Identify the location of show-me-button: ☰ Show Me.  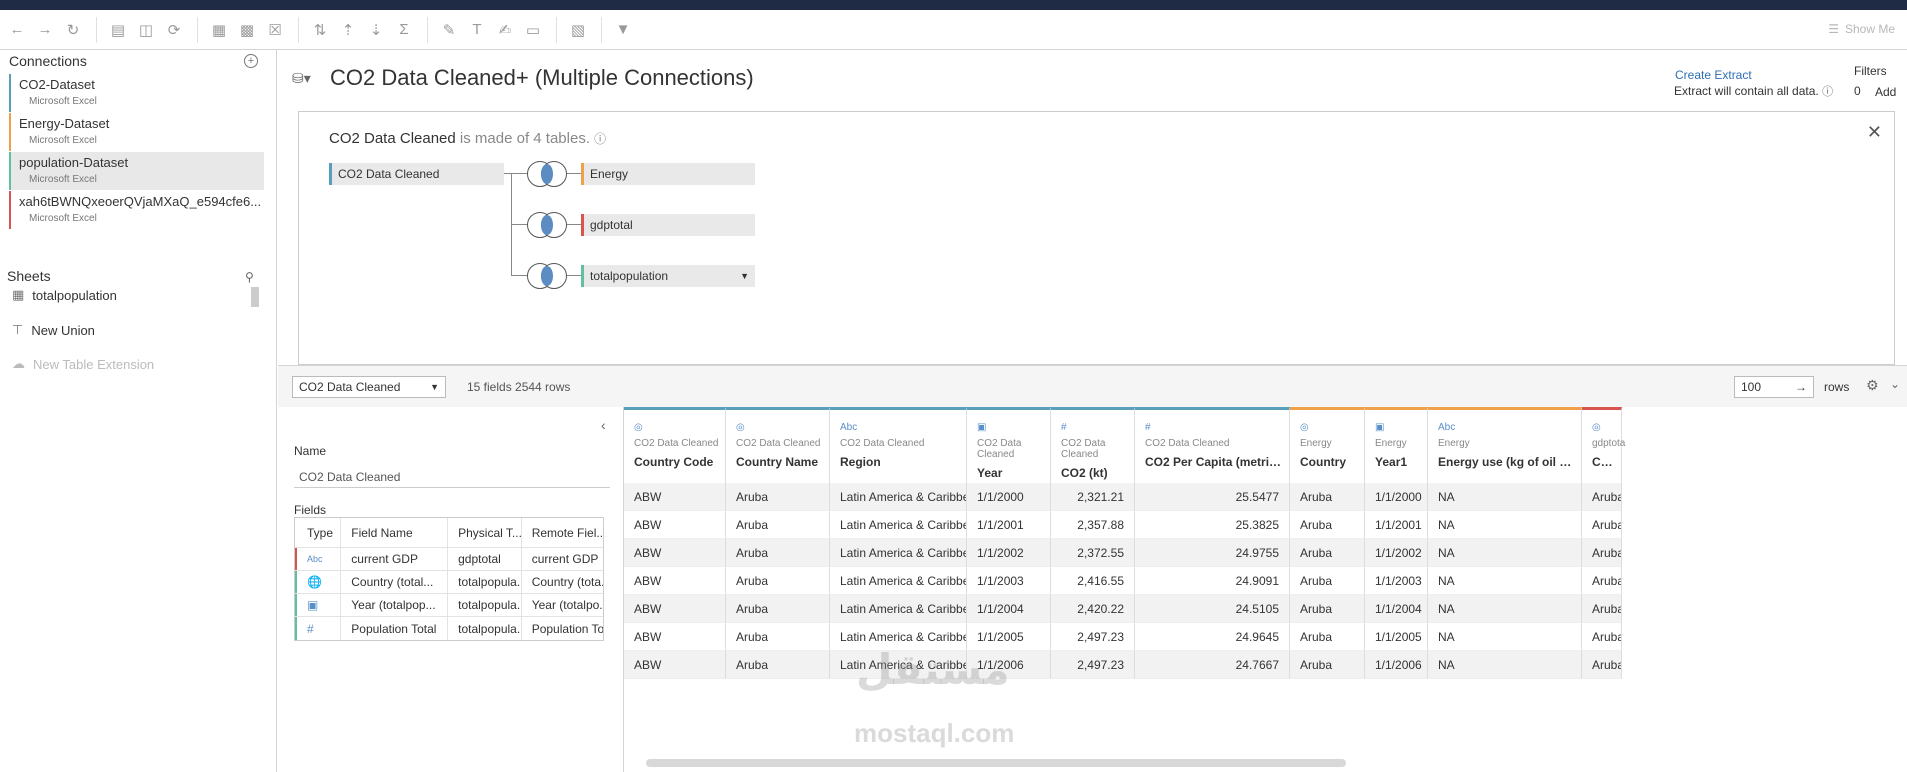
(1861, 29).